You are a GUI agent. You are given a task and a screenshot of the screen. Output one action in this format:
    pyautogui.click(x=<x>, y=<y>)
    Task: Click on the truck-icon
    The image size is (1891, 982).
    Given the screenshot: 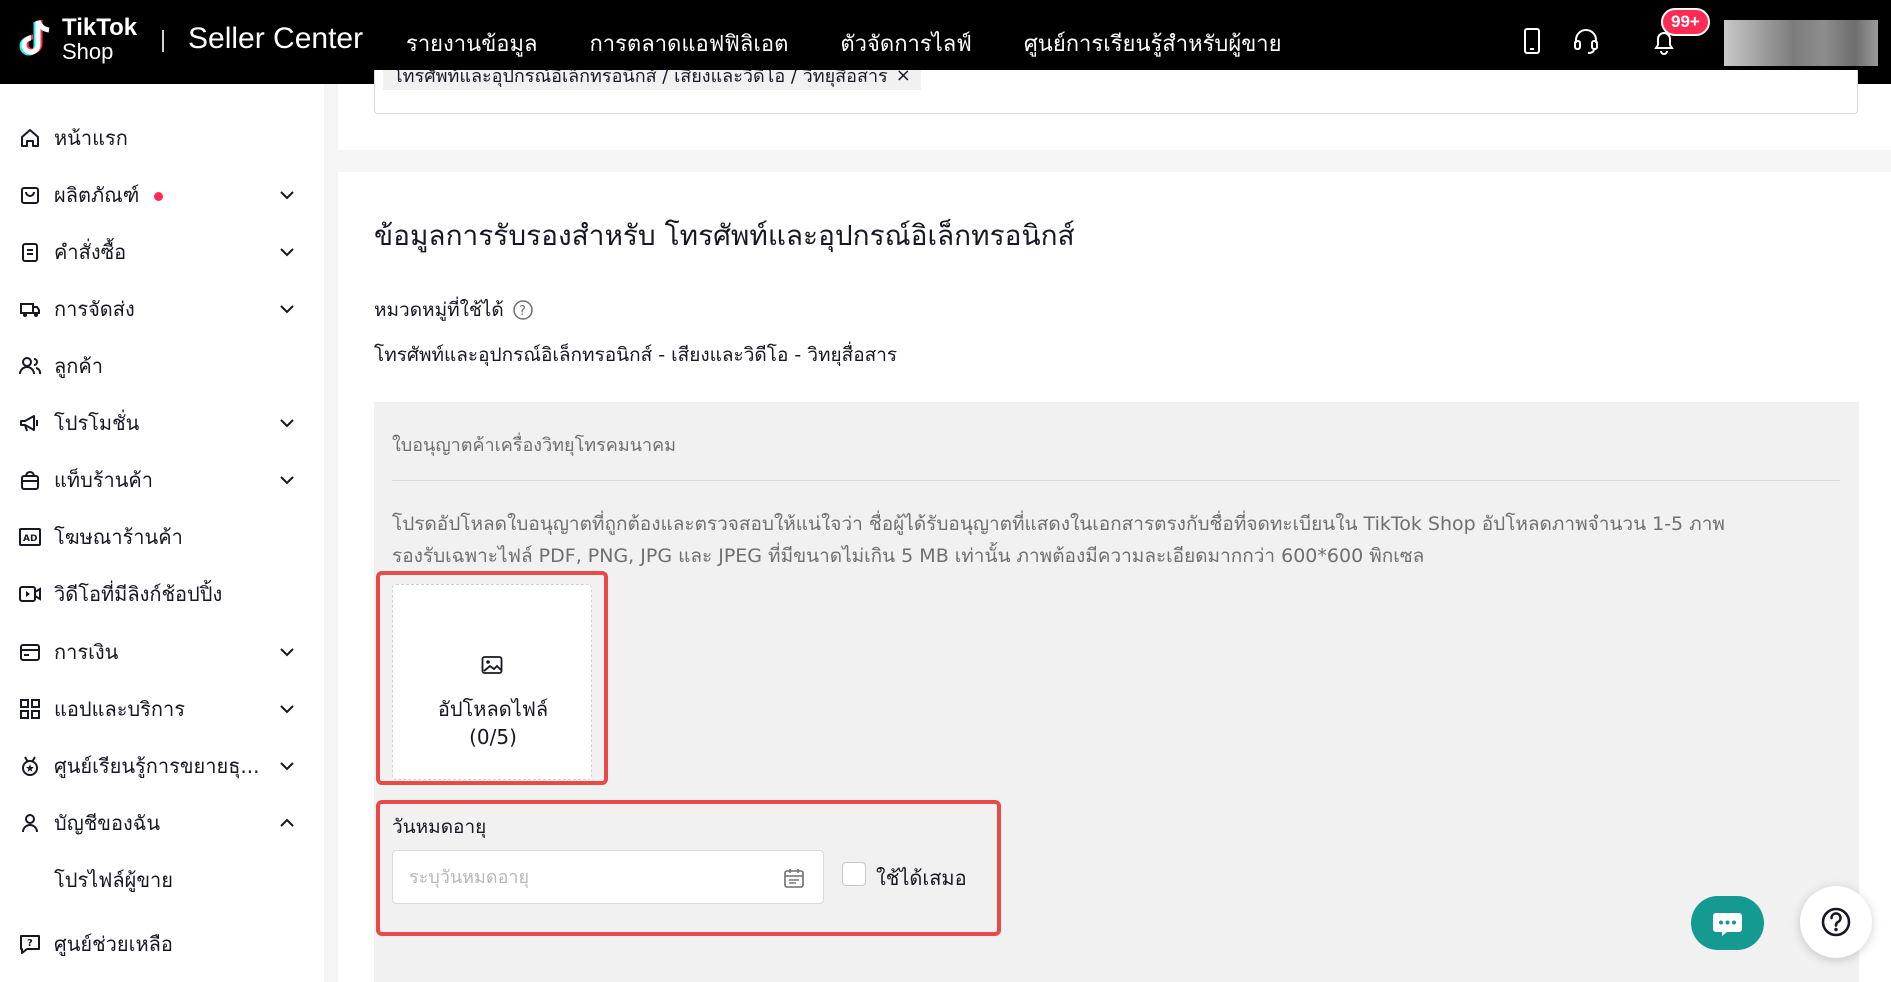 What is the action you would take?
    pyautogui.click(x=30, y=310)
    